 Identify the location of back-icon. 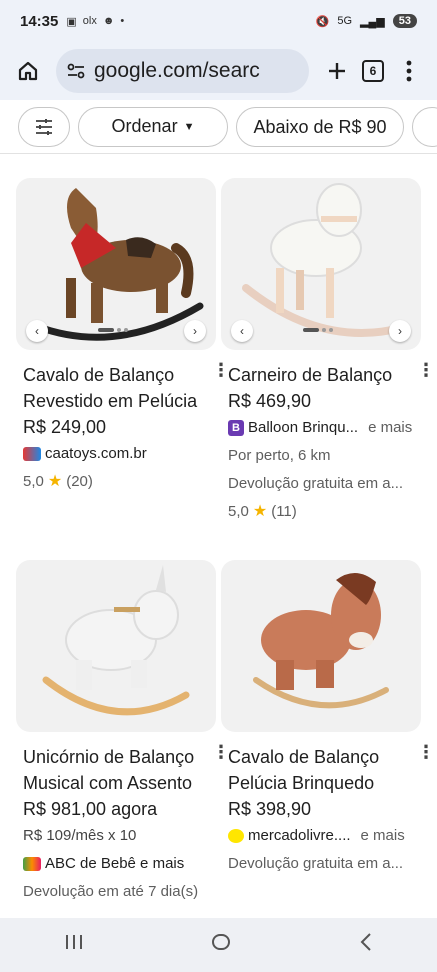
(365, 942).